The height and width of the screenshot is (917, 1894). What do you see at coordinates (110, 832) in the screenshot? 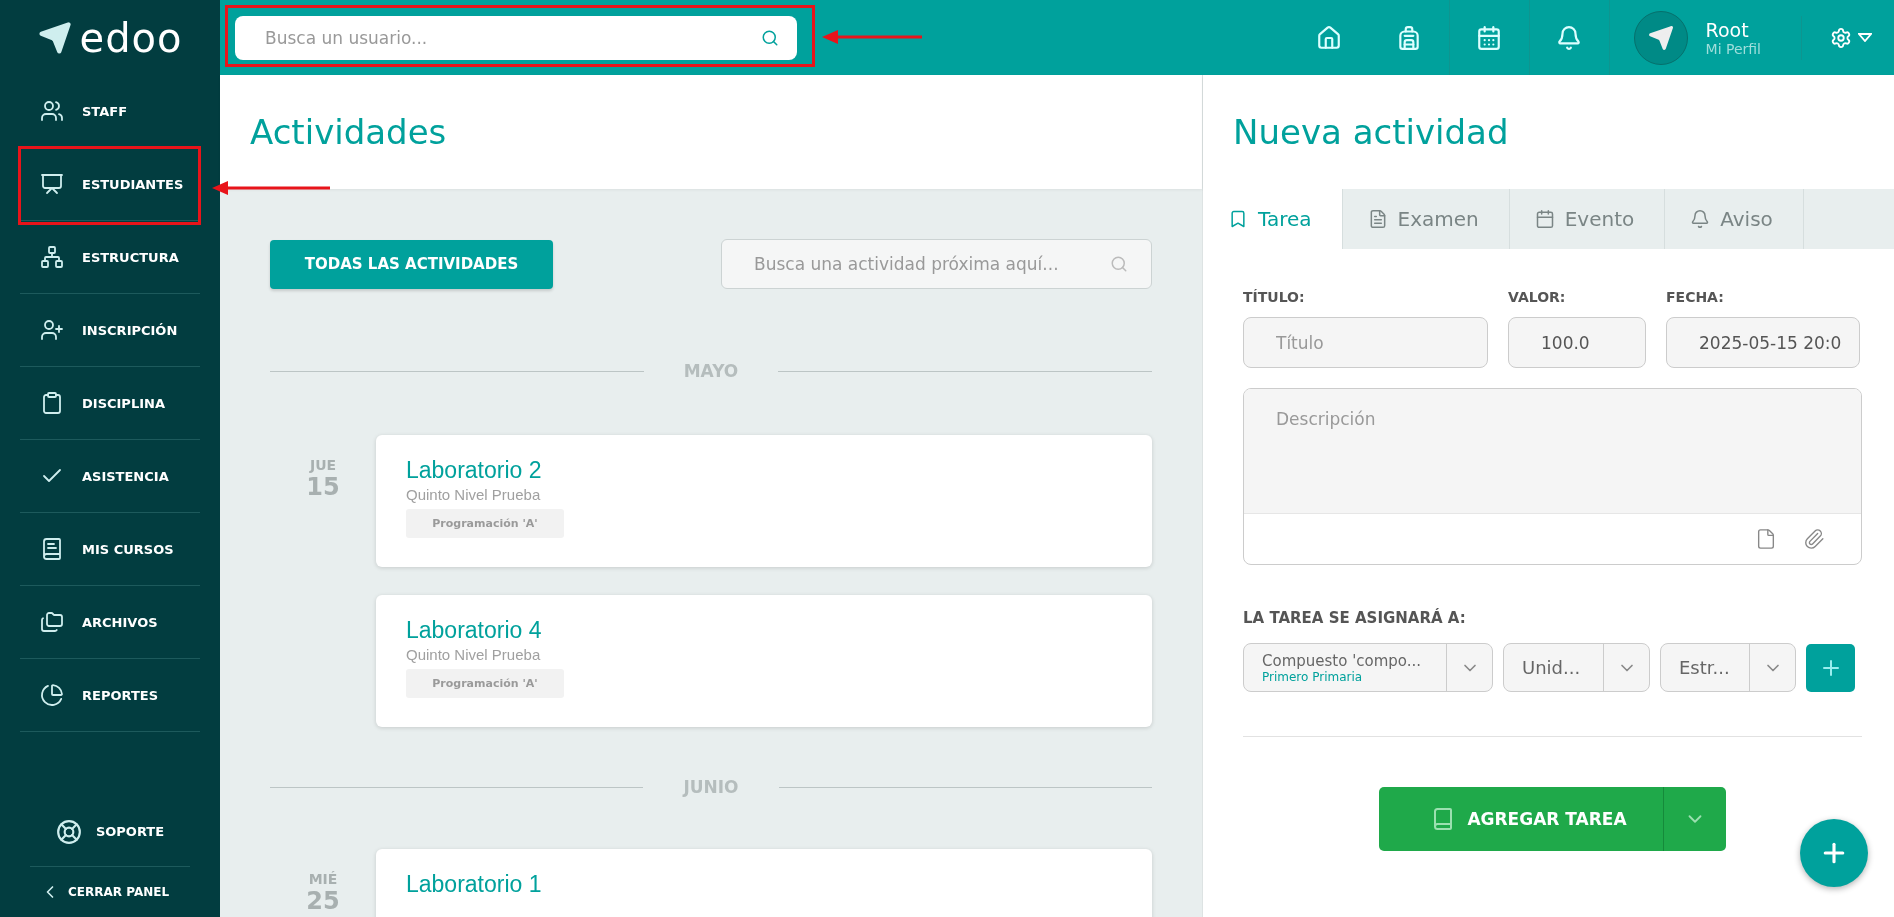
I see `support-link: SOPORTE` at bounding box center [110, 832].